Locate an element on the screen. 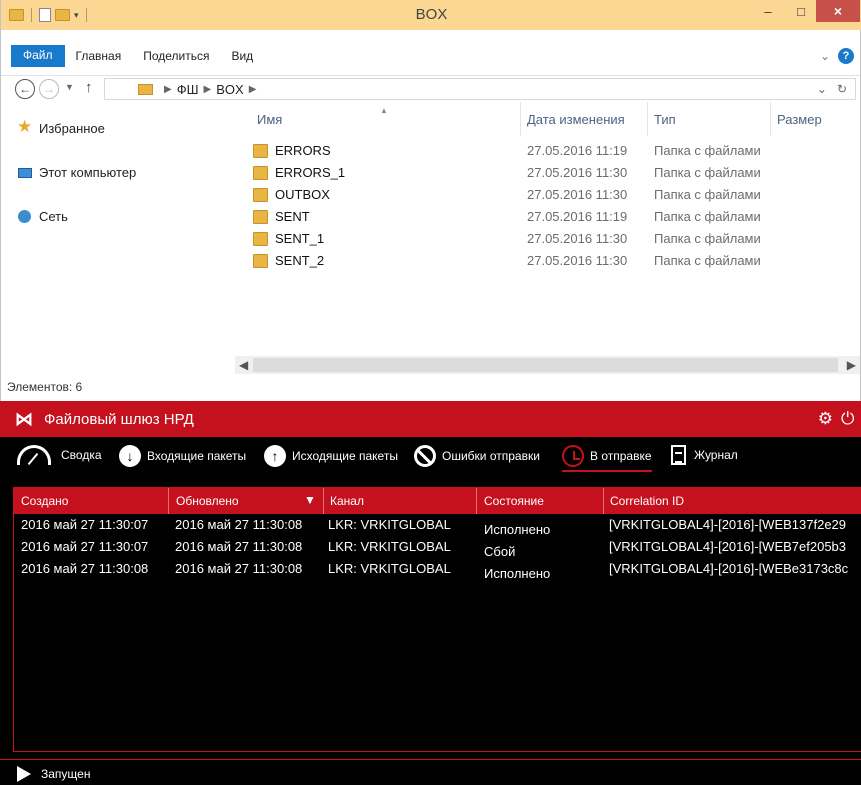 This screenshot has height=785, width=861. ban-icon is located at coordinates (425, 456).